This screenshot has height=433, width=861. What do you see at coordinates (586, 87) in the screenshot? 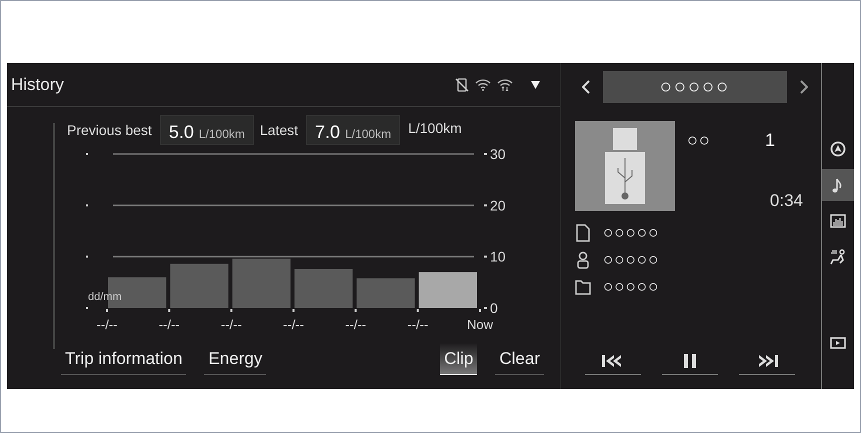
I see `chevron-left-icon` at bounding box center [586, 87].